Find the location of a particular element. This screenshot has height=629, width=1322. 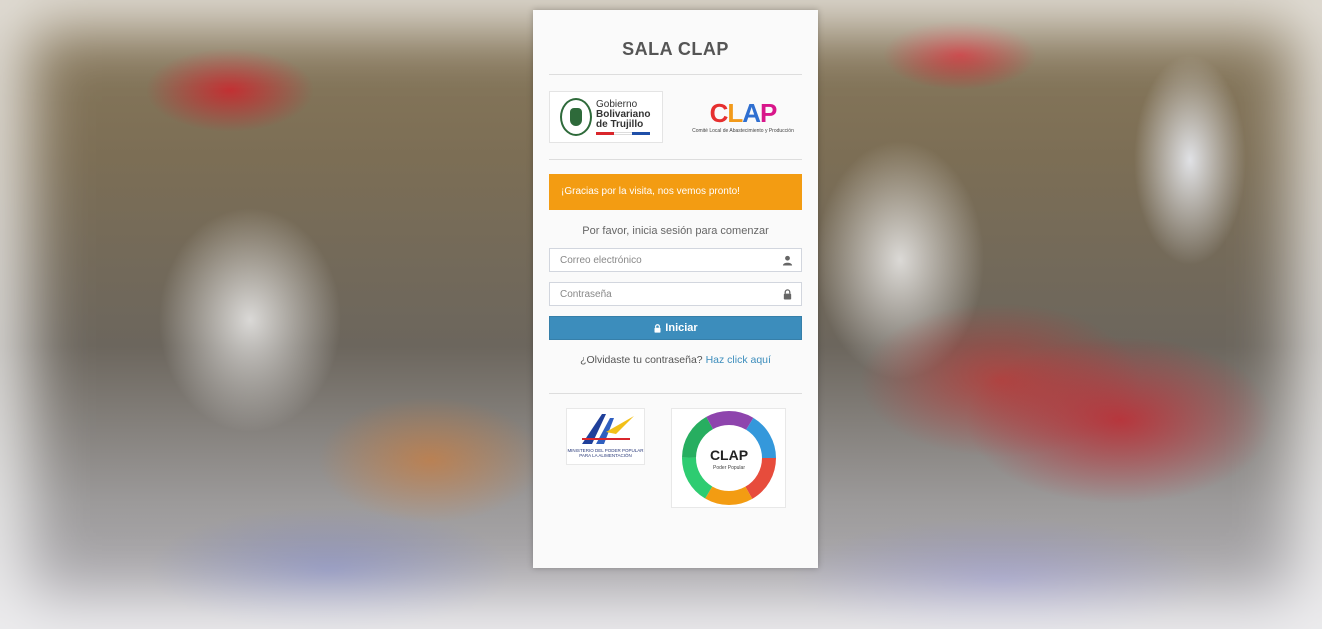

gobierno-logo-line3: de Trujillo is located at coordinates (620, 124).